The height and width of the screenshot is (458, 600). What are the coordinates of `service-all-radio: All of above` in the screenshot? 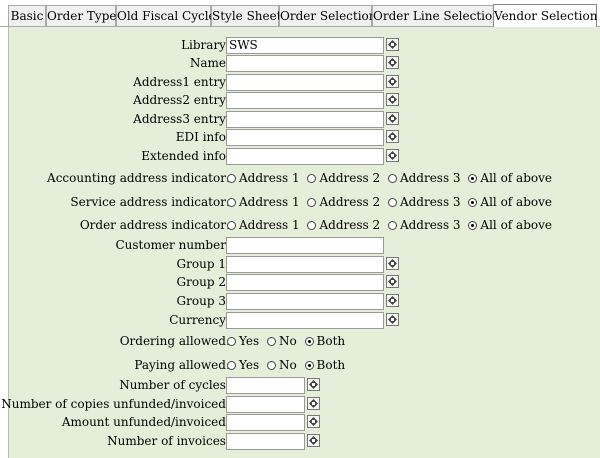 It's located at (510, 202).